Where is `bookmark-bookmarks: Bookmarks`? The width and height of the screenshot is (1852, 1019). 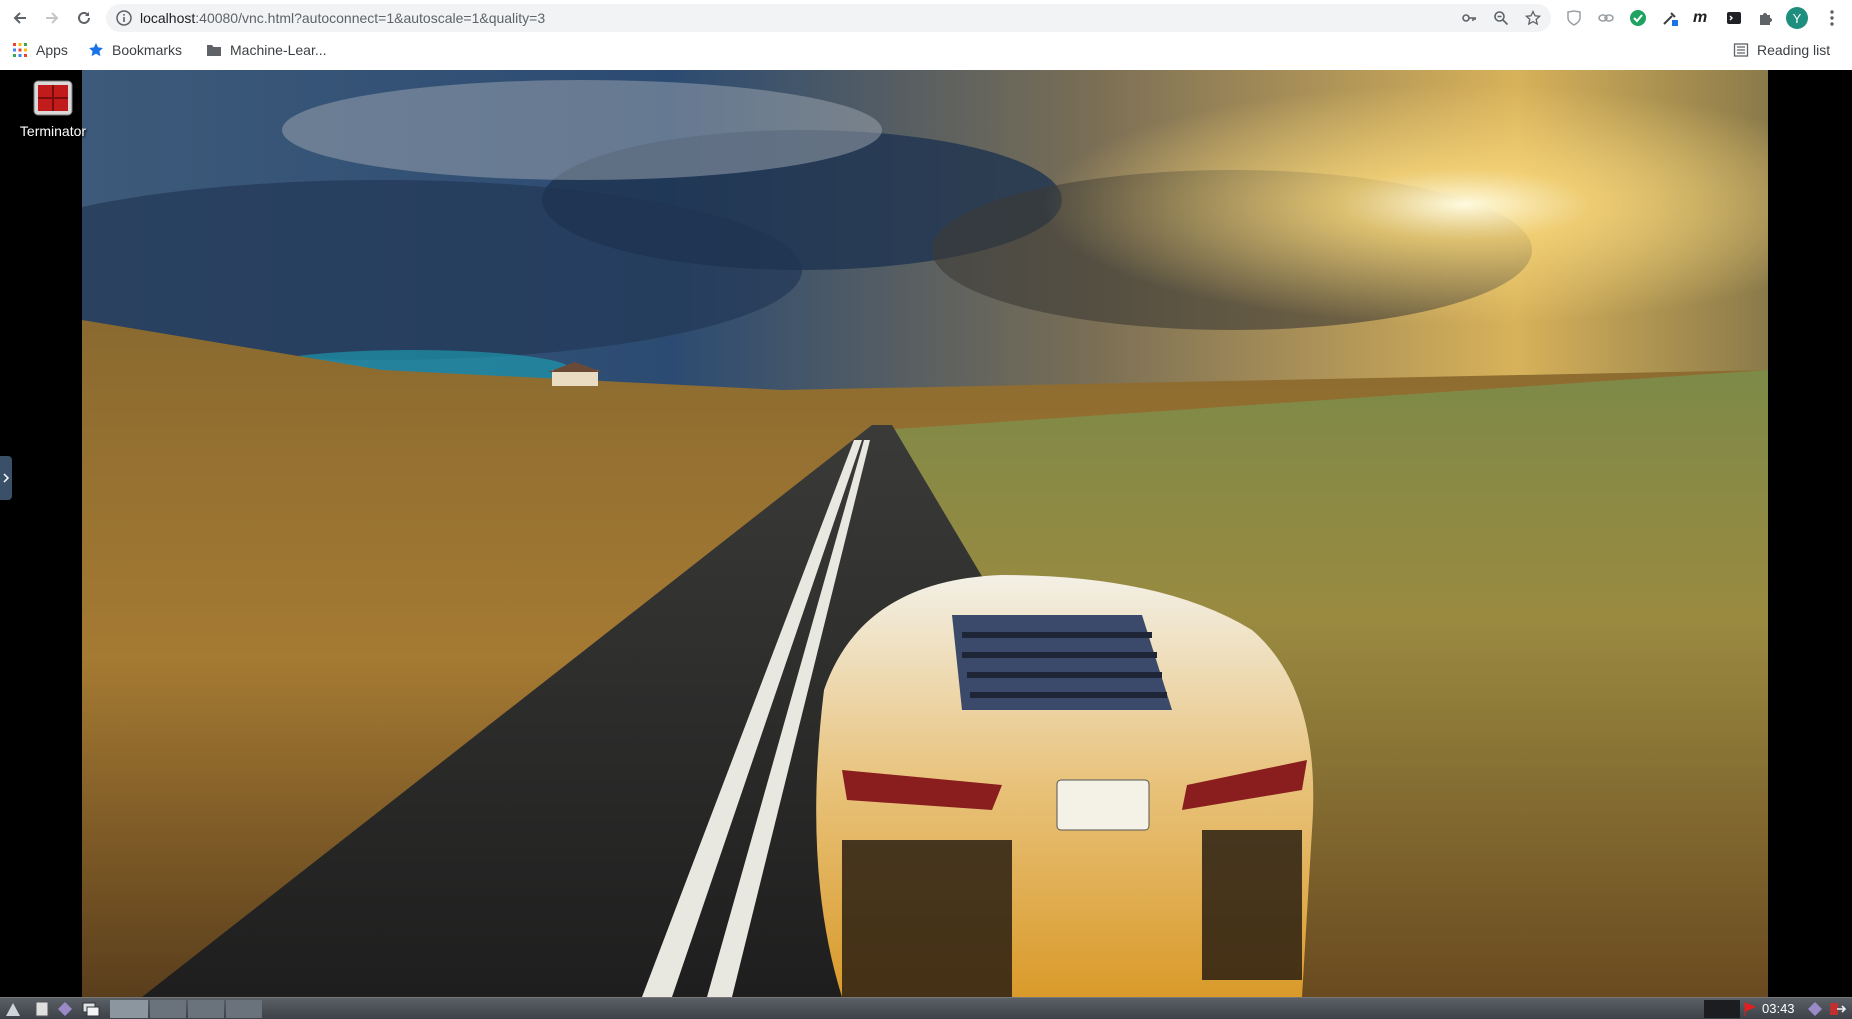
bookmark-bookmarks: Bookmarks is located at coordinates (135, 50).